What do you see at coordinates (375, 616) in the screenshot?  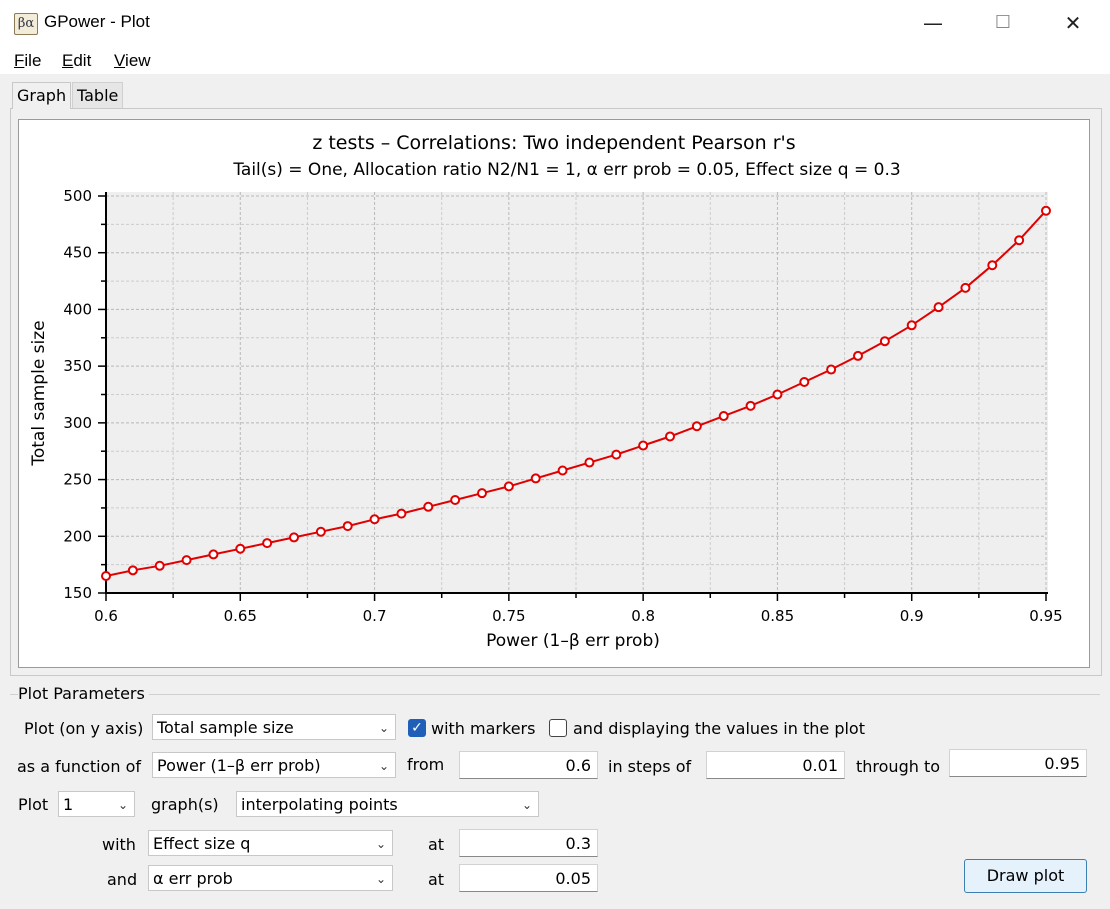 I see `x-tick-label: 0.7` at bounding box center [375, 616].